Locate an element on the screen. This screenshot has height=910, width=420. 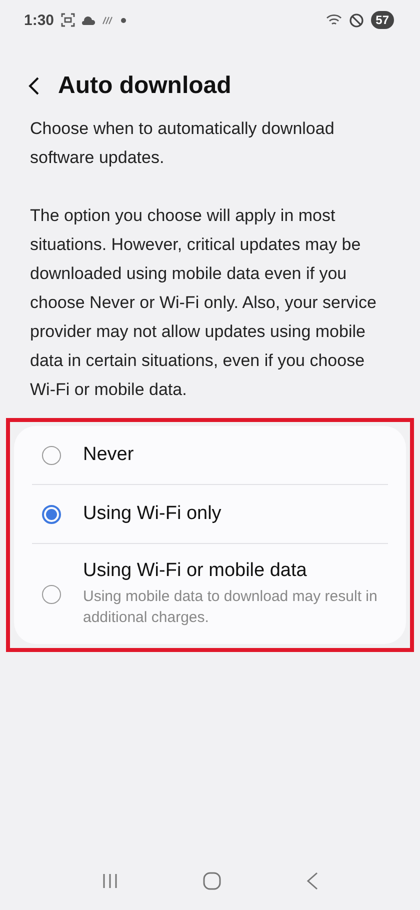
description-text: Choose when to automatically download software updates. is located at coordinates (183, 143).